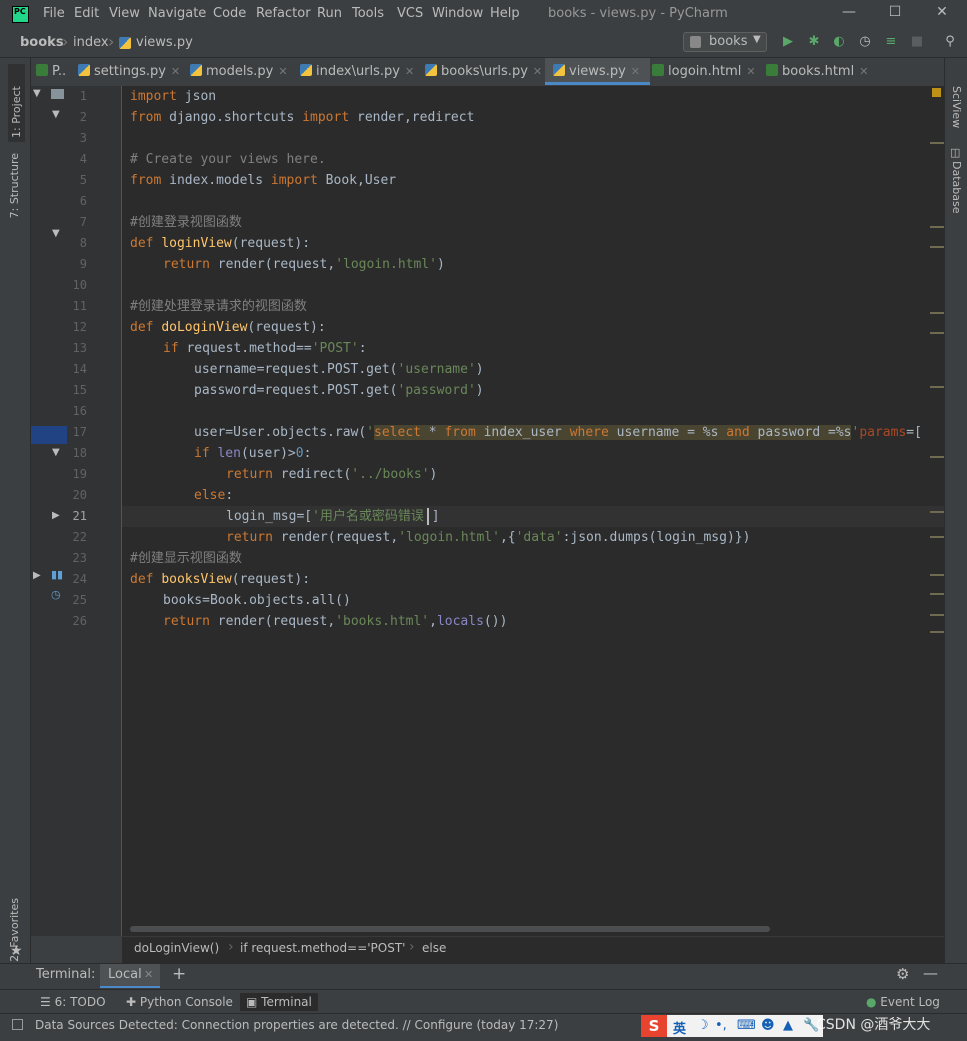  Describe the element at coordinates (80, 348) in the screenshot. I see `line-number: 13` at that location.